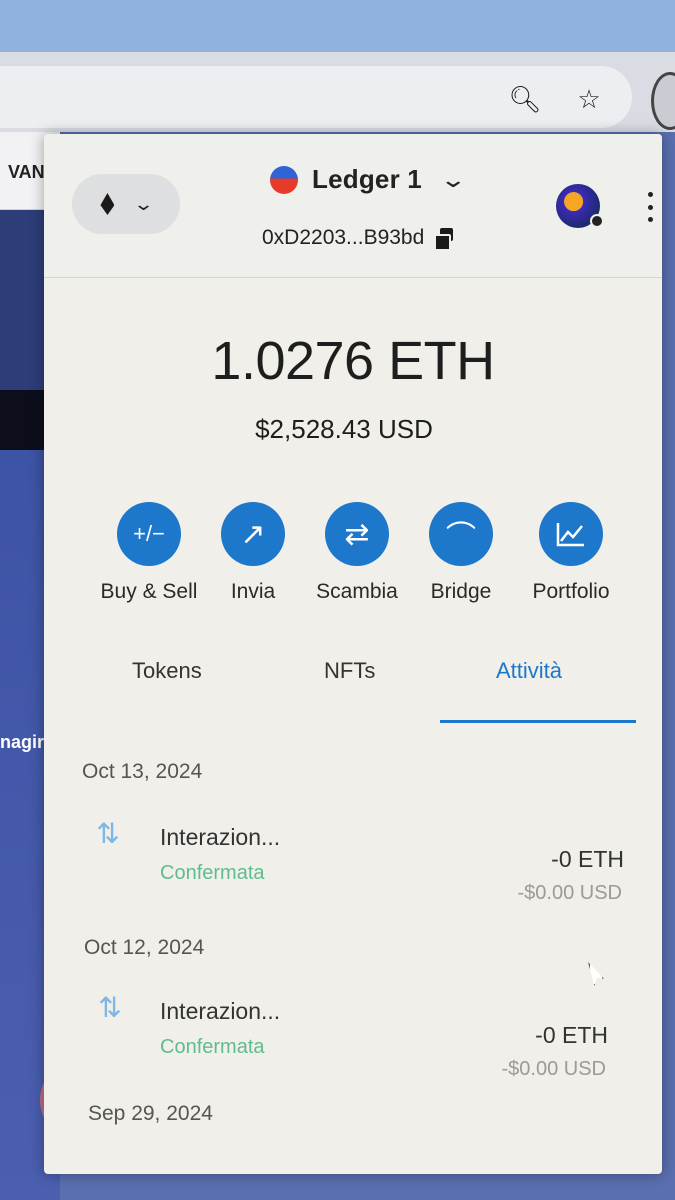 The width and height of the screenshot is (675, 1200). Describe the element at coordinates (167, 671) in the screenshot. I see `tab-tokens: Tokens` at that location.